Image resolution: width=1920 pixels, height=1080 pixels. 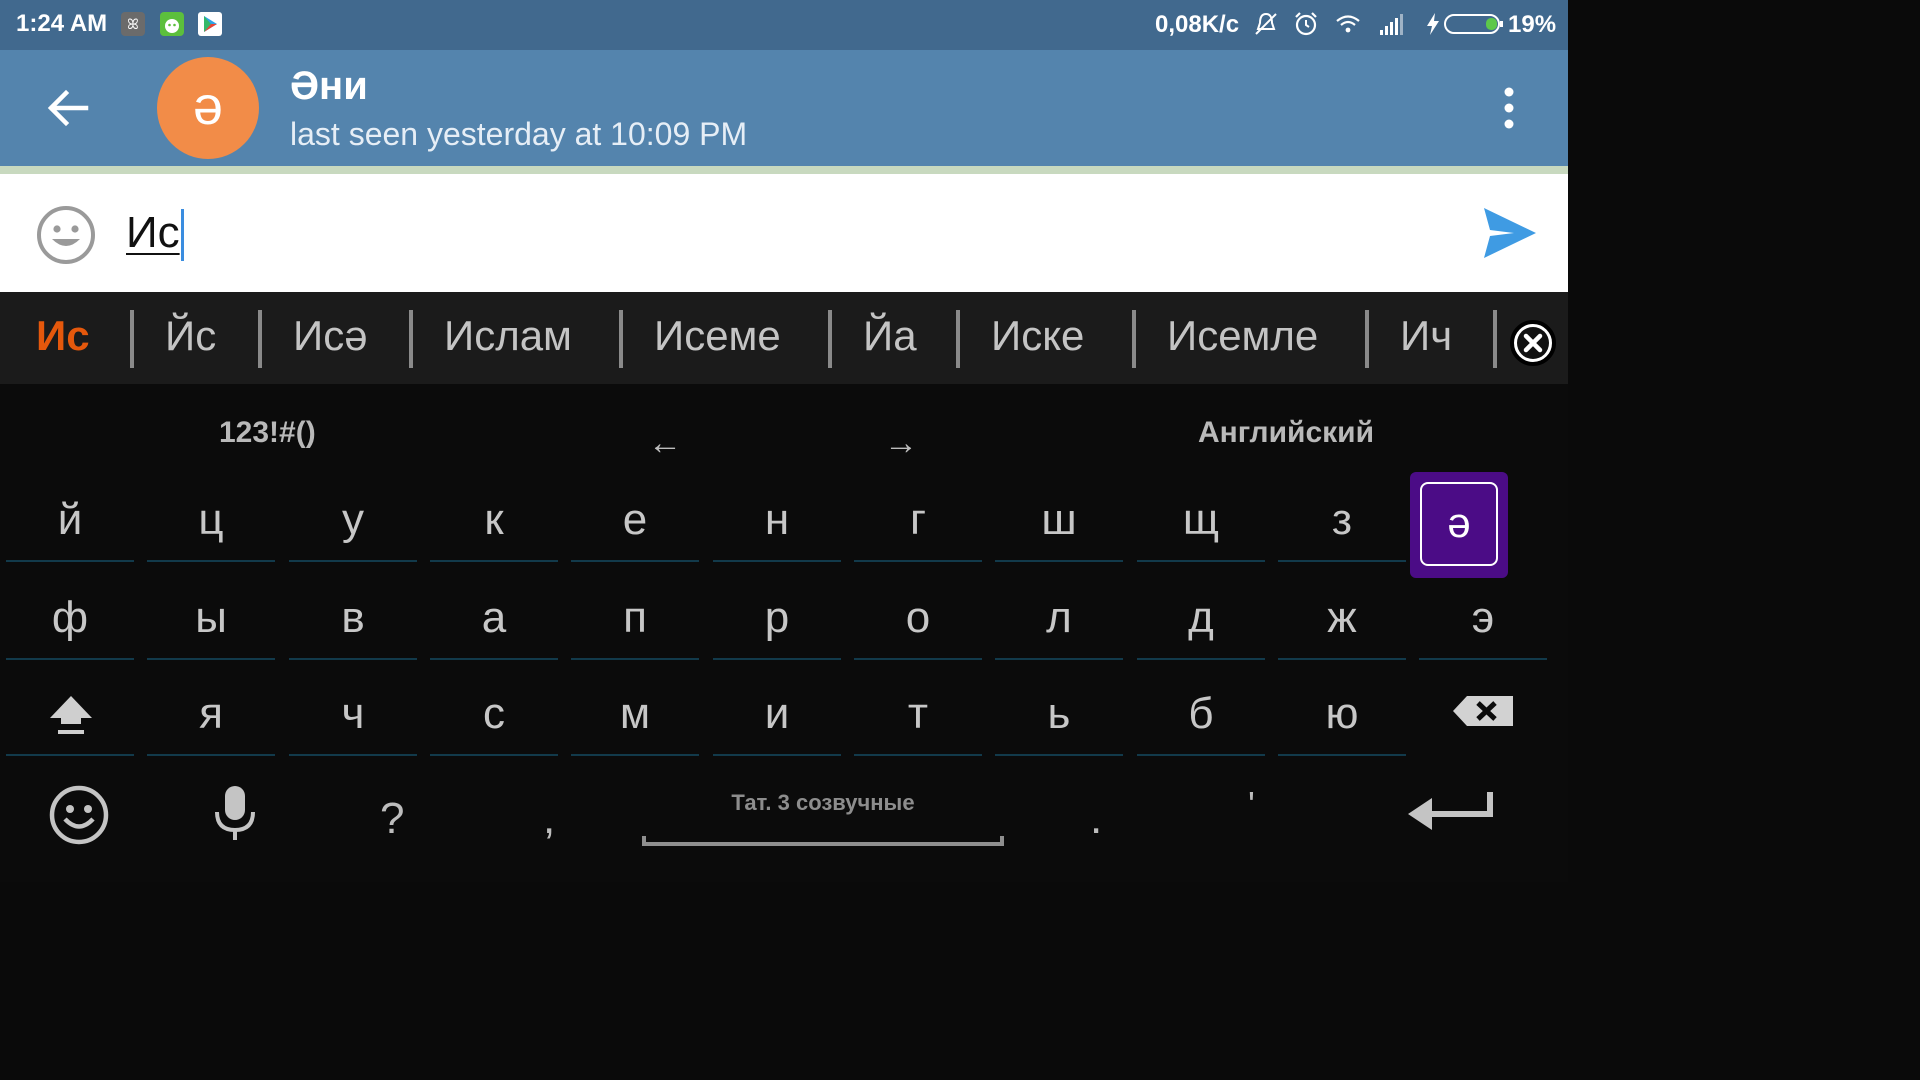 I want to click on cursor-right-key: →, so click(x=901, y=443).